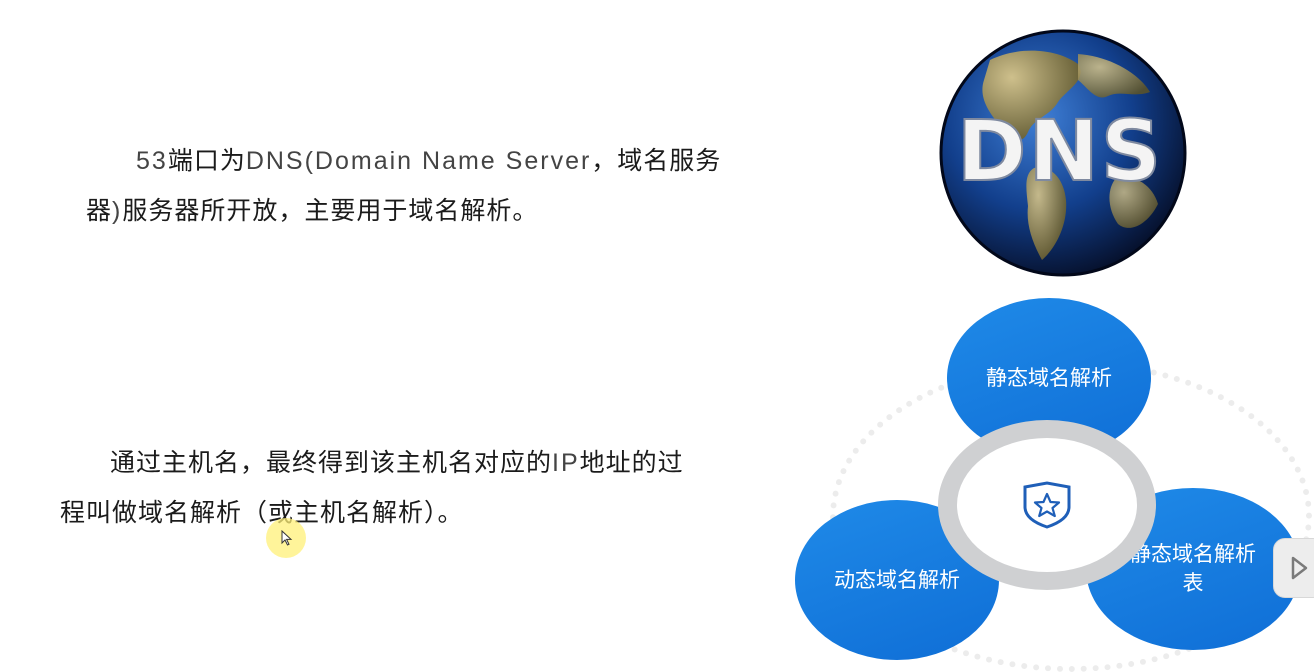 The width and height of the screenshot is (1314, 672). Describe the element at coordinates (287, 538) in the screenshot. I see `mouse-cursor-icon` at that location.